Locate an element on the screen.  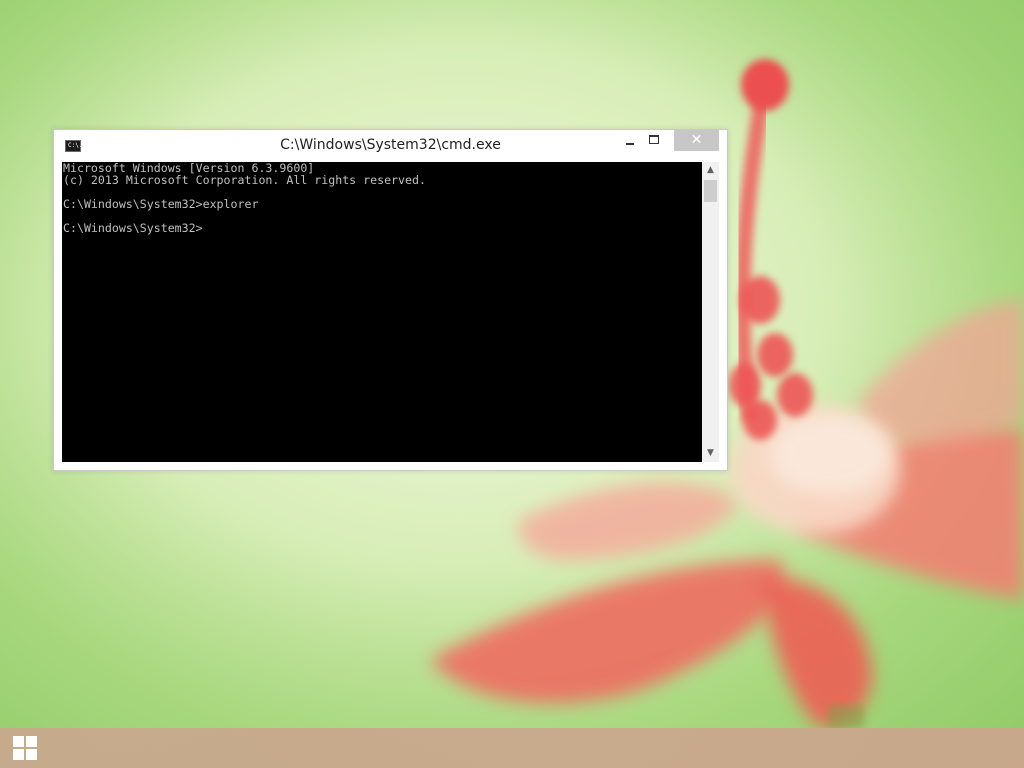
title-bar: C:\. C:\Windows\System32\cmd.exe ✕ is located at coordinates (390, 146).